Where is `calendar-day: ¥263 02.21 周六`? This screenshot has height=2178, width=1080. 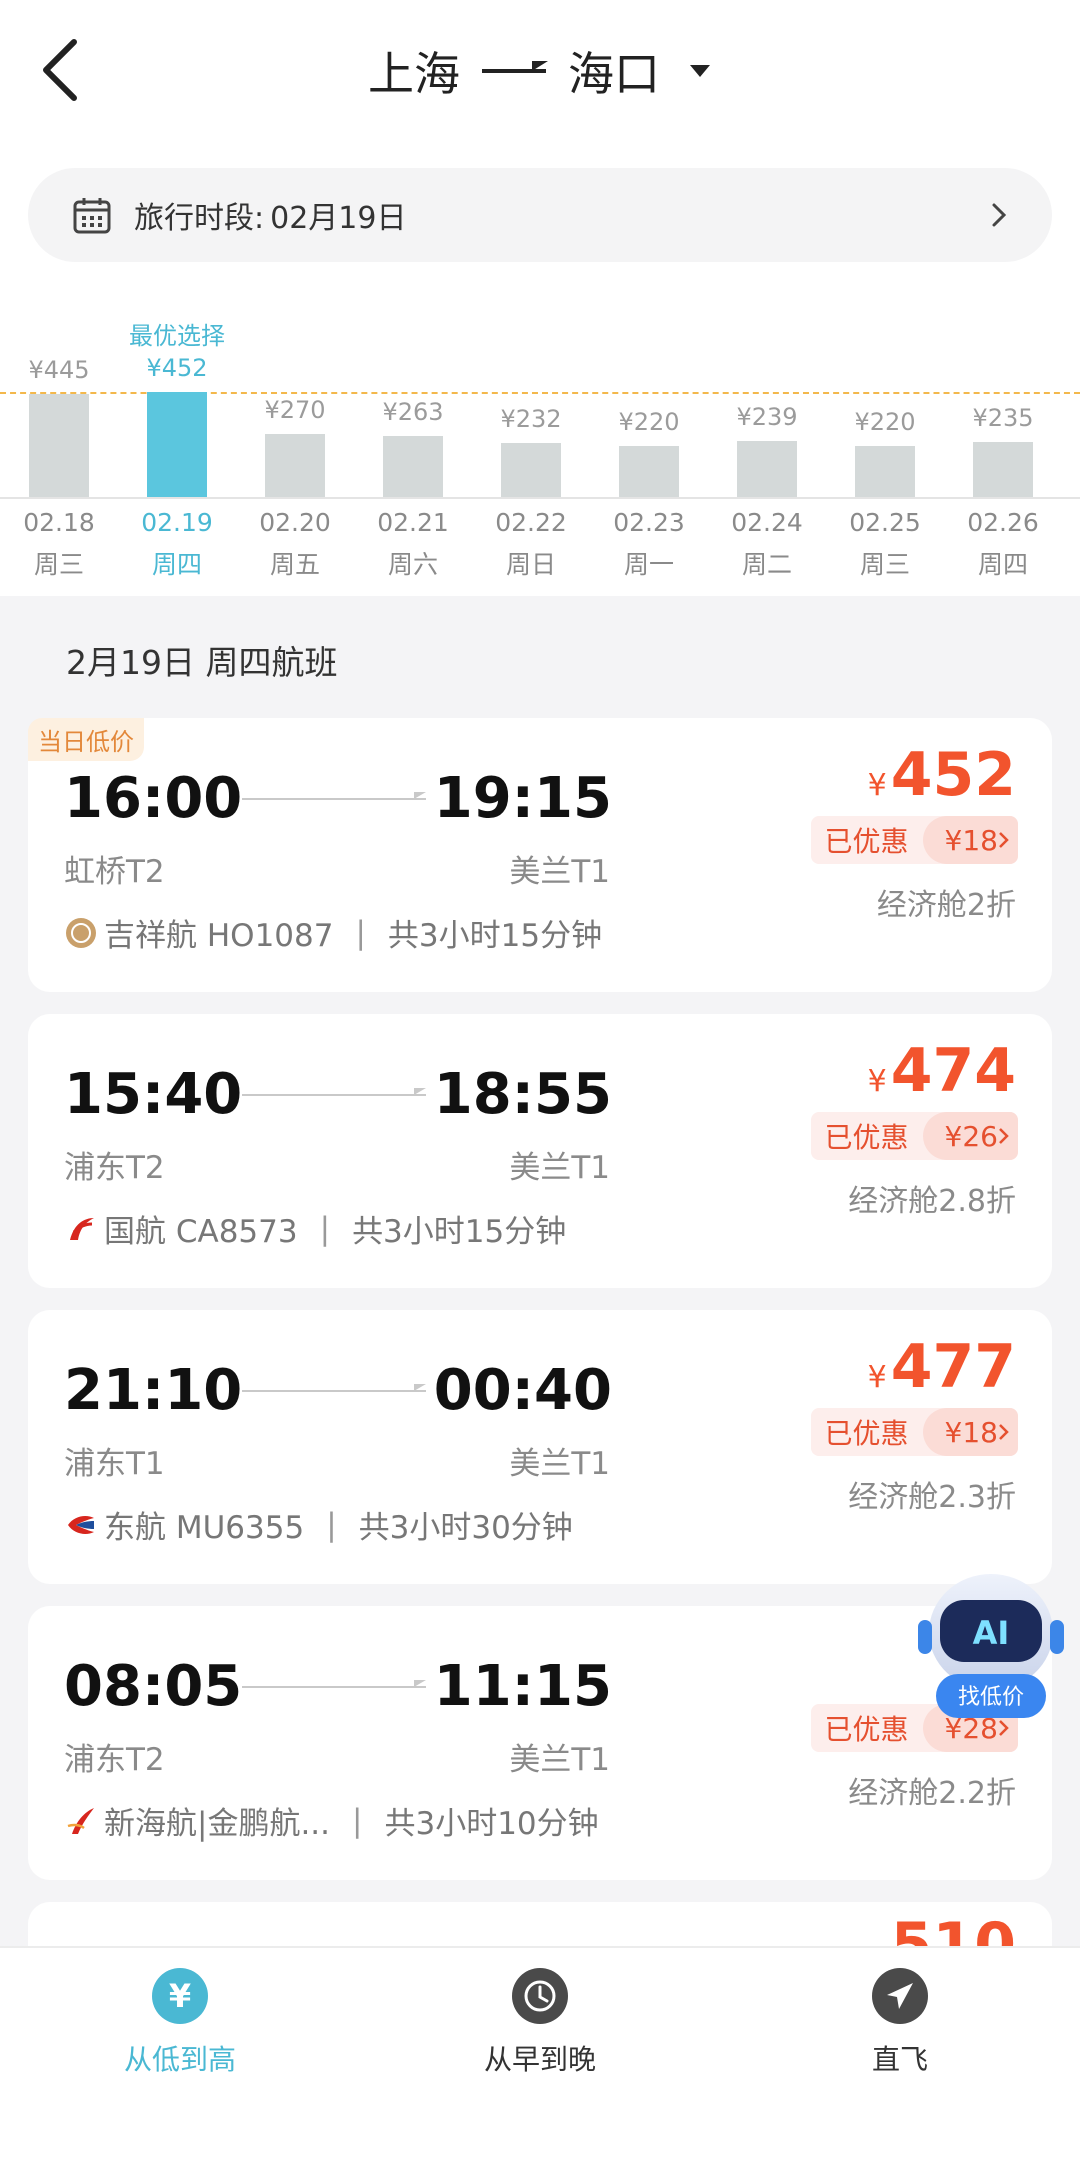
calendar-day: ¥263 02.21 周六 is located at coordinates (413, 450).